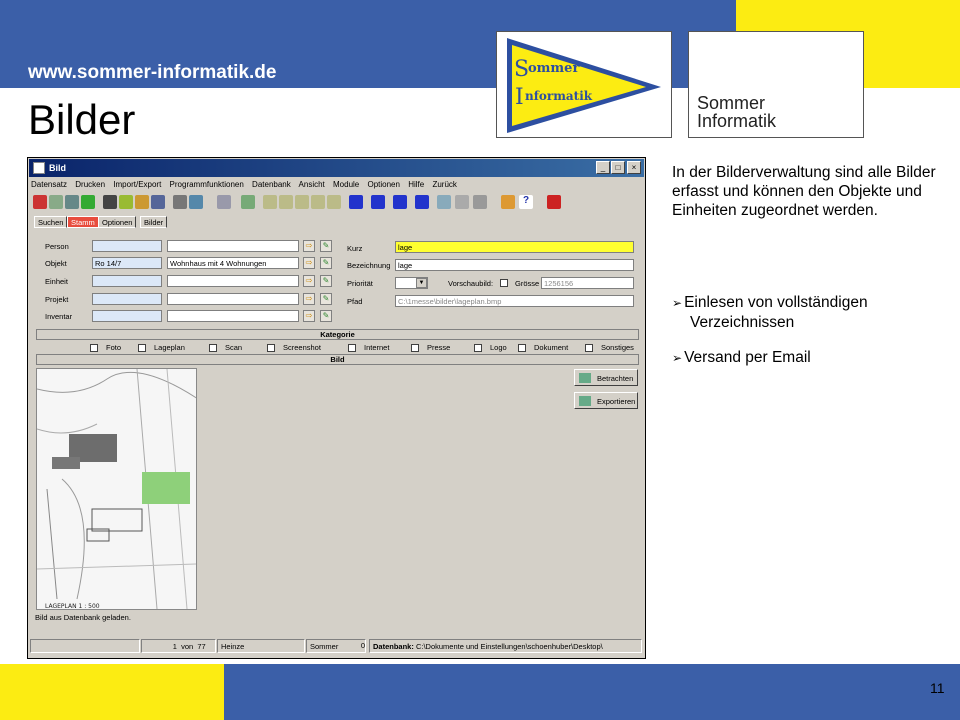 The image size is (960, 720). I want to click on recycle-icon, so click(248, 202).